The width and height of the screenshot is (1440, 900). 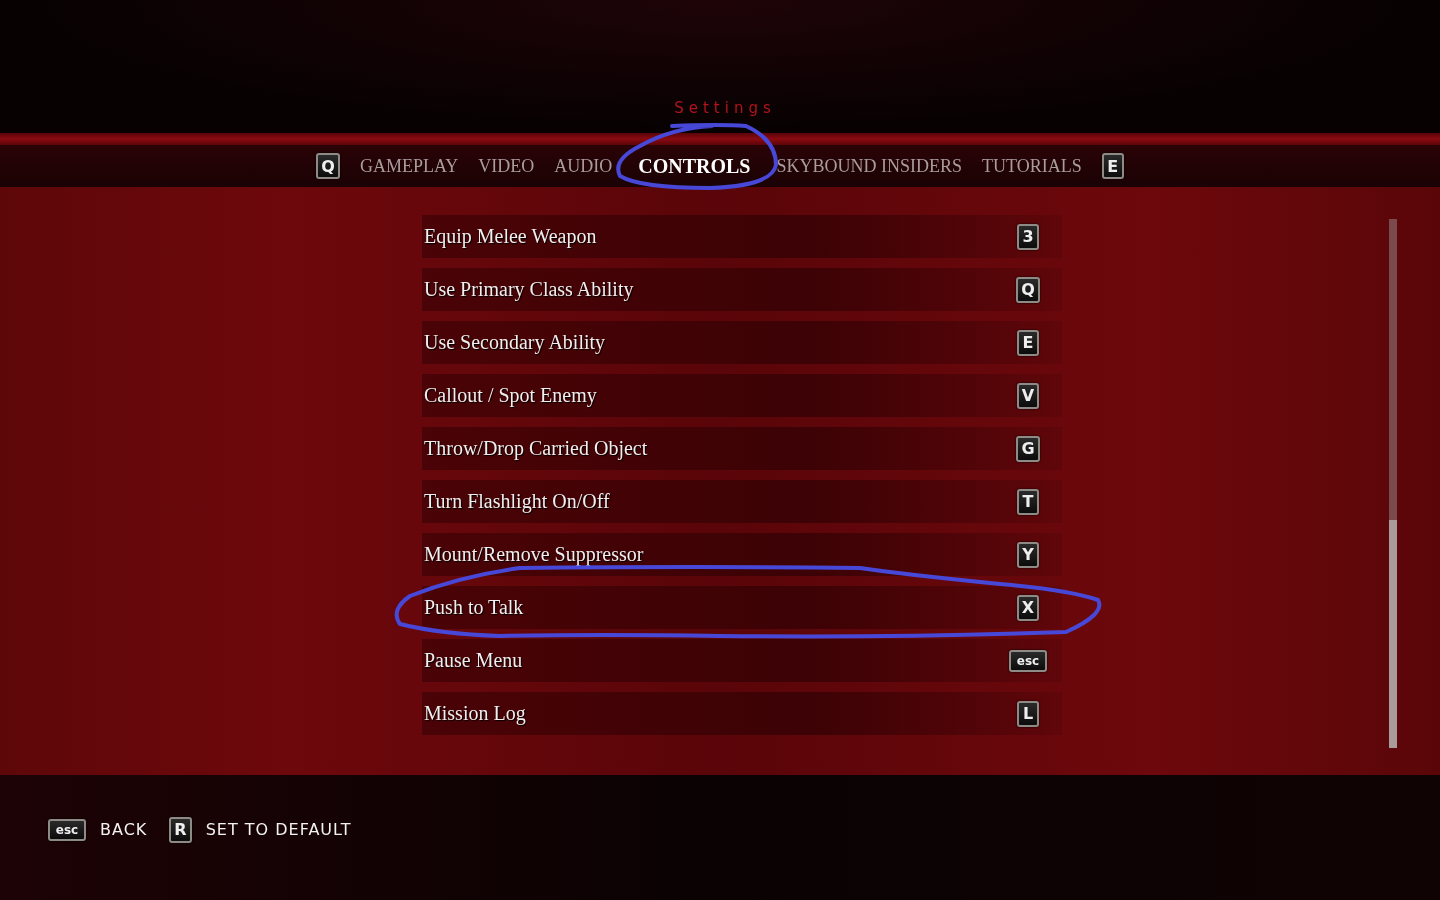 I want to click on key-binding: E, so click(x=1028, y=342).